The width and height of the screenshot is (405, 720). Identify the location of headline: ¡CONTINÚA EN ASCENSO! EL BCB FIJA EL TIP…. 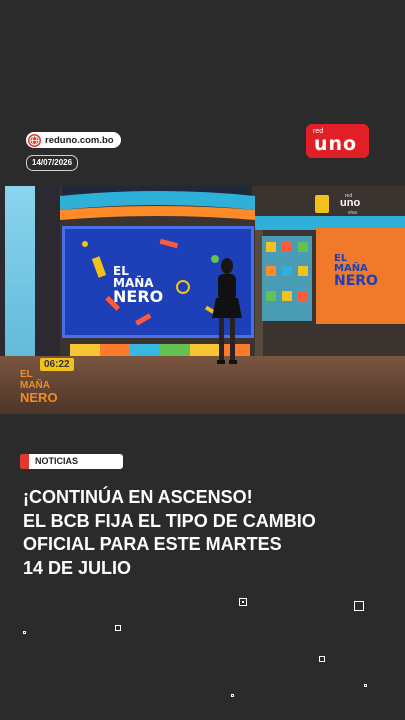
(208, 533).